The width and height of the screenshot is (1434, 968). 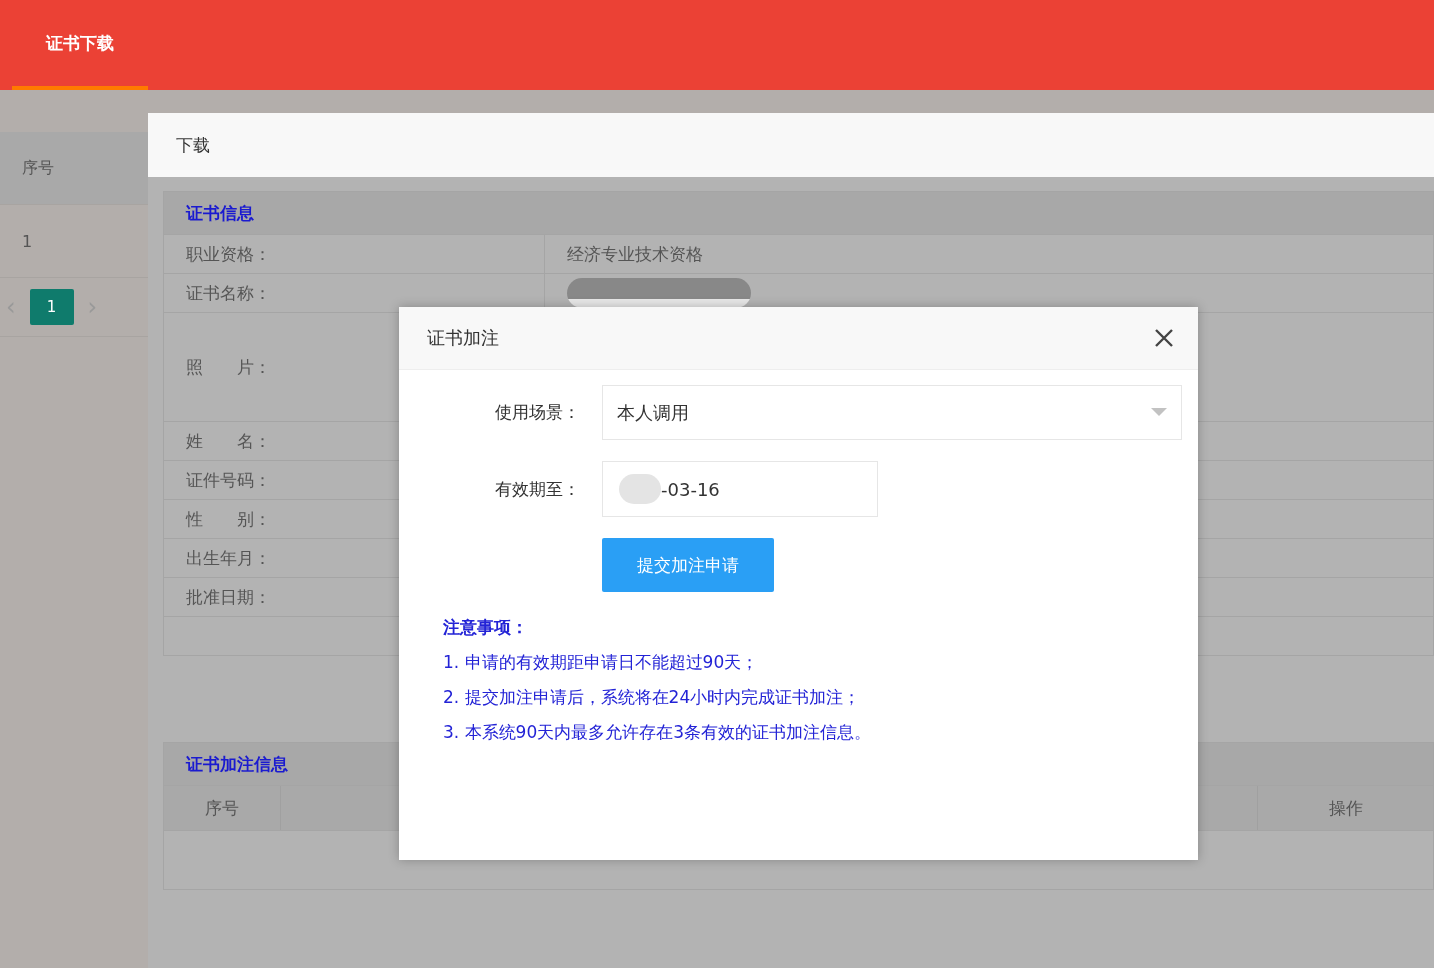 What do you see at coordinates (658, 732) in the screenshot?
I see `note-text: 3. 本系统90天内最多允许存在3条有效的证书加注信息。` at bounding box center [658, 732].